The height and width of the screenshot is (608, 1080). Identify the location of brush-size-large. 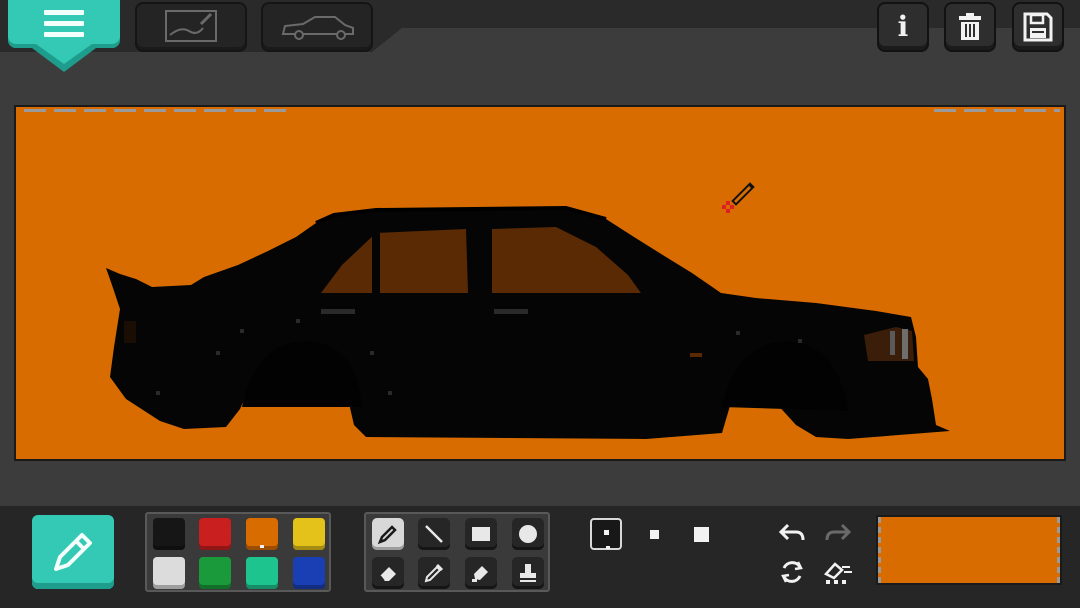
(701, 534).